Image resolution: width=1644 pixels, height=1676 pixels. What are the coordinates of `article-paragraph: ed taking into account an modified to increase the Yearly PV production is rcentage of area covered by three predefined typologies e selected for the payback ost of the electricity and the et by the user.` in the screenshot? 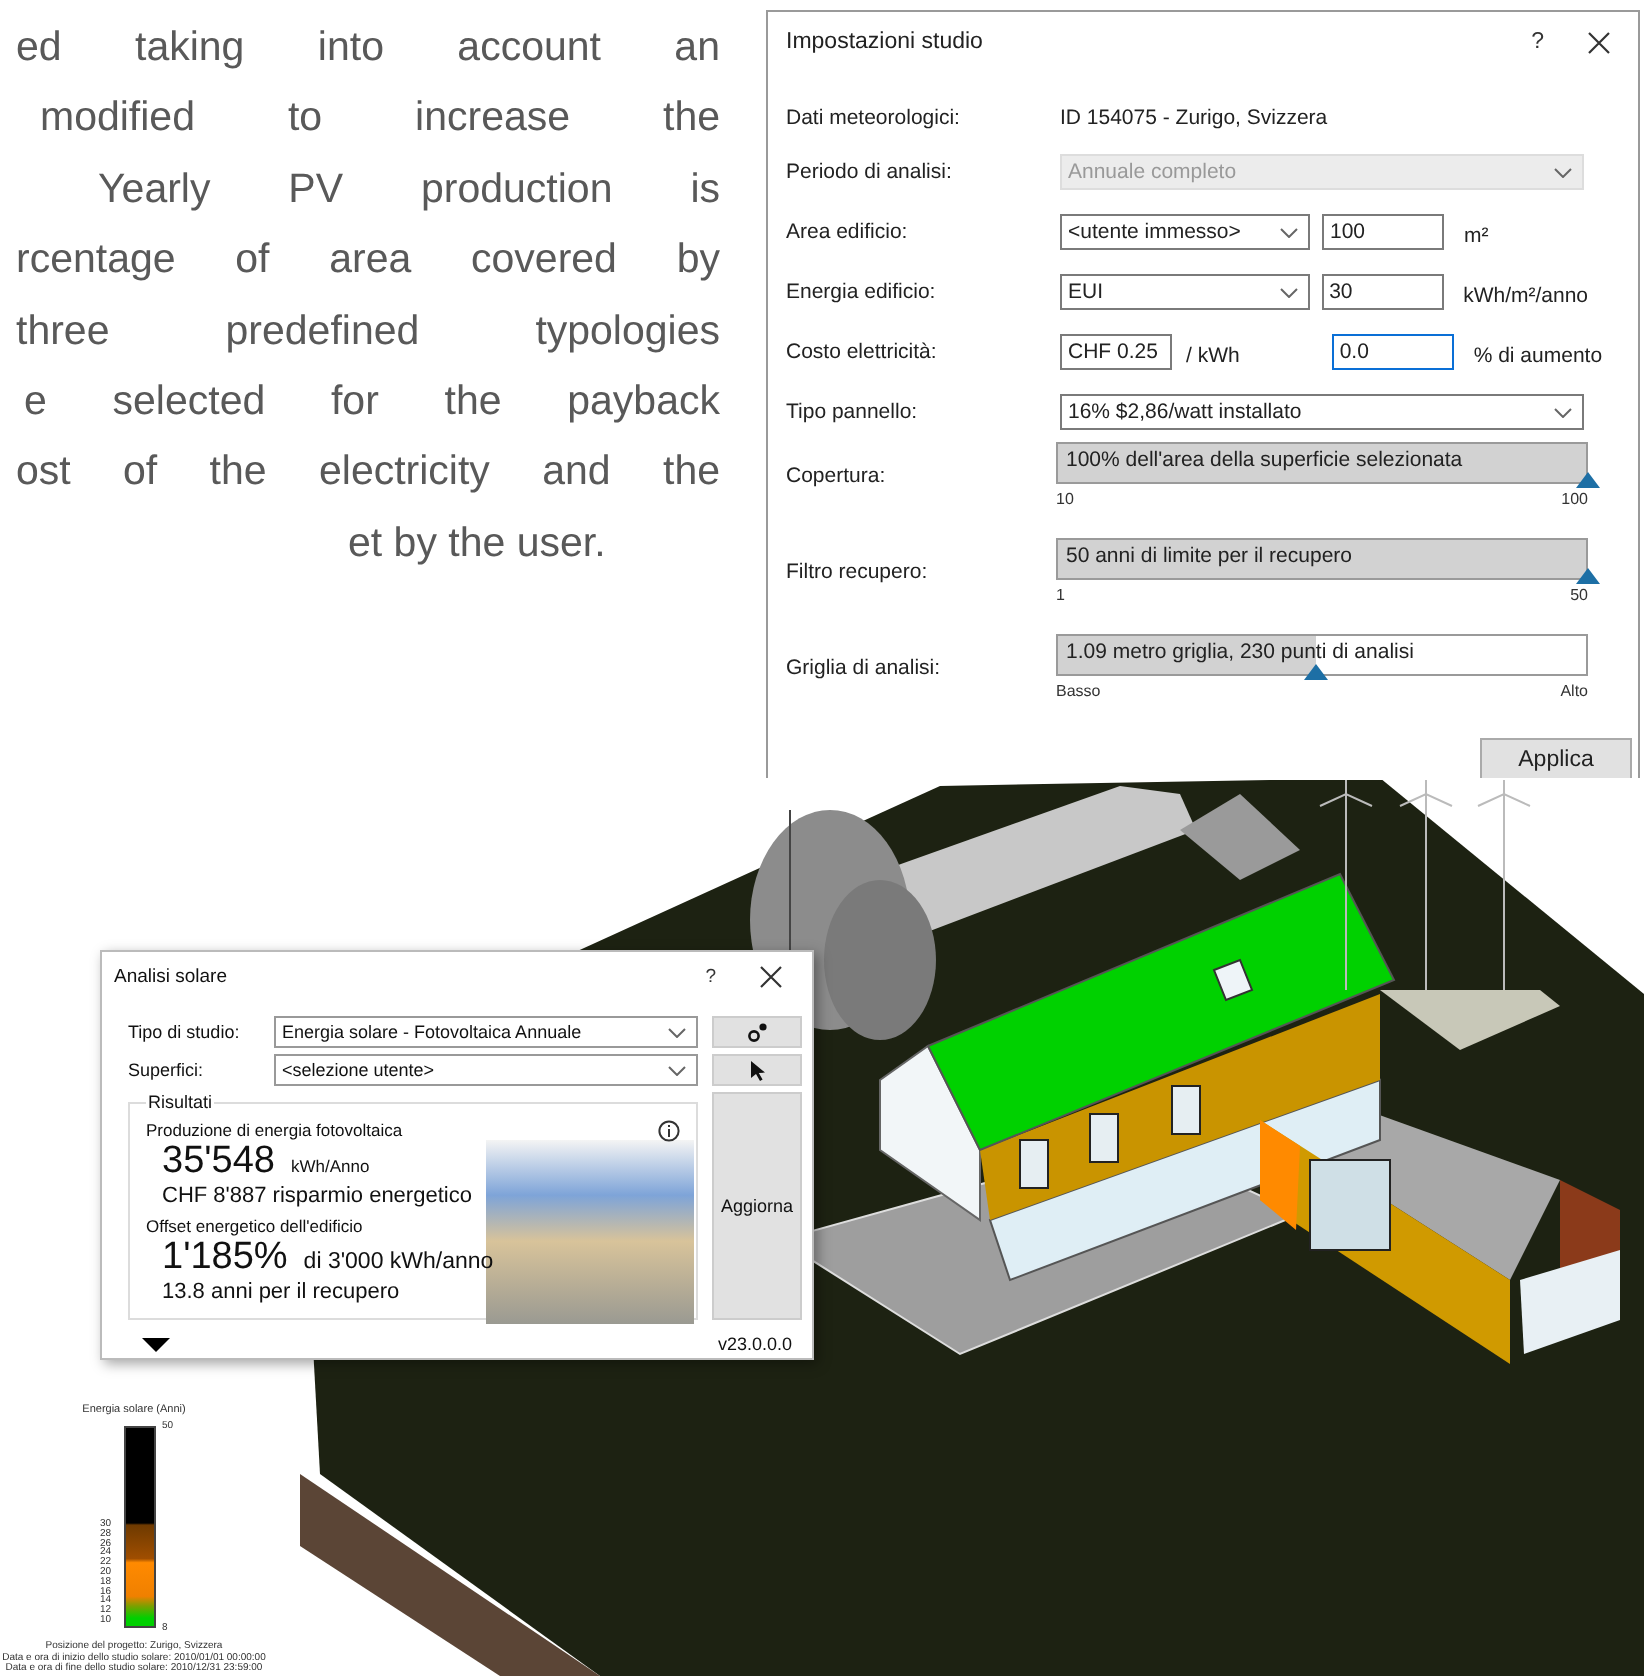 It's located at (367, 296).